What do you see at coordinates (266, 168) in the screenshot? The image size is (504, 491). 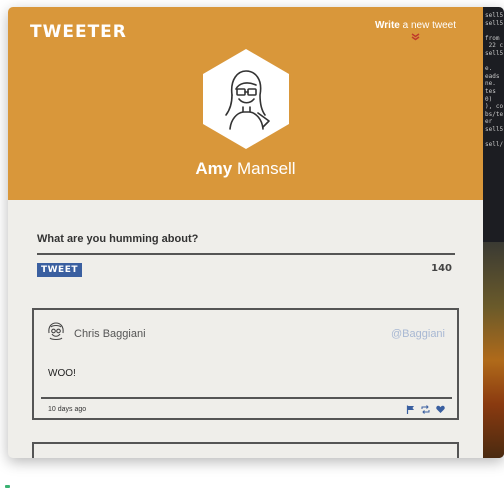 I see `profile-last-name: Mansell` at bounding box center [266, 168].